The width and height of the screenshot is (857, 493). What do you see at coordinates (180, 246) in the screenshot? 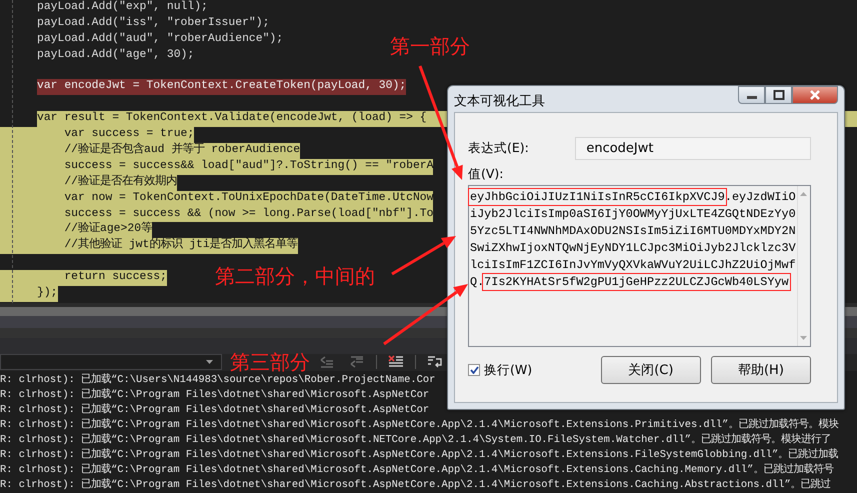
I see `code-line: //其他验证 jwt的标识 jti是否加入黑名单等` at bounding box center [180, 246].